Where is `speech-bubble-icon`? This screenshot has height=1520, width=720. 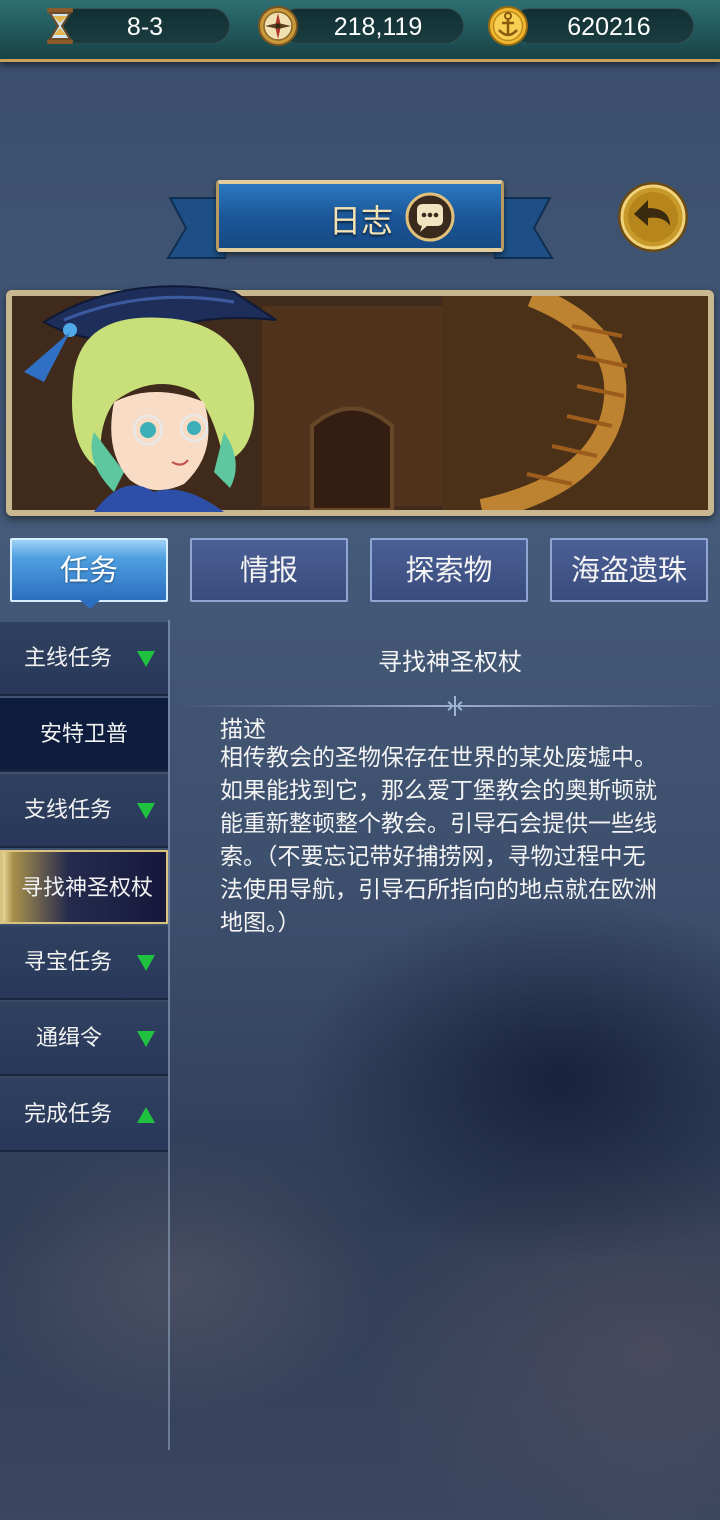 speech-bubble-icon is located at coordinates (430, 217).